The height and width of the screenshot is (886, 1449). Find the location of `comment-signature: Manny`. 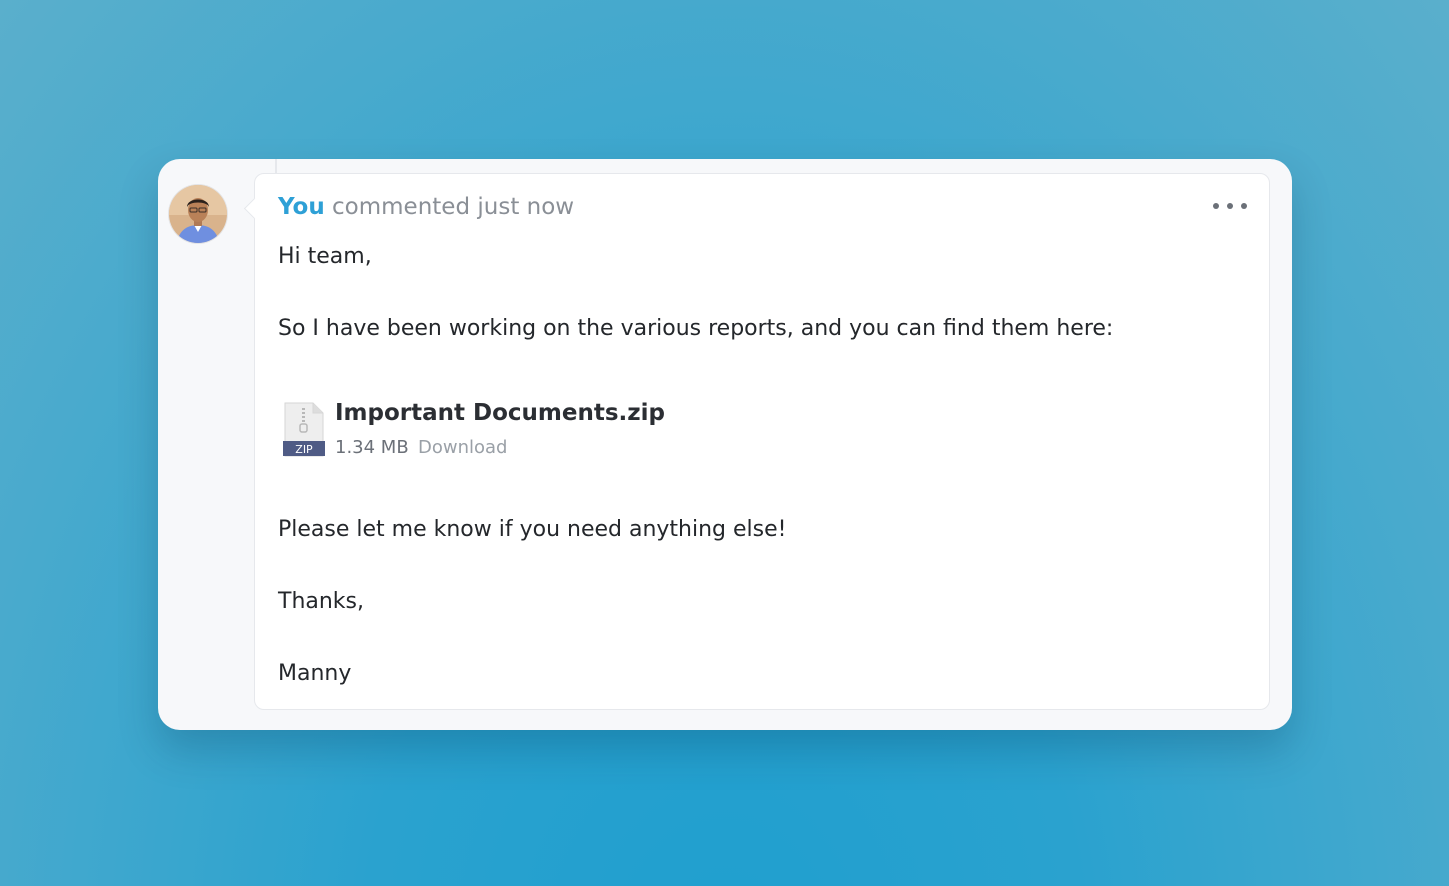

comment-signature: Manny is located at coordinates (315, 673).